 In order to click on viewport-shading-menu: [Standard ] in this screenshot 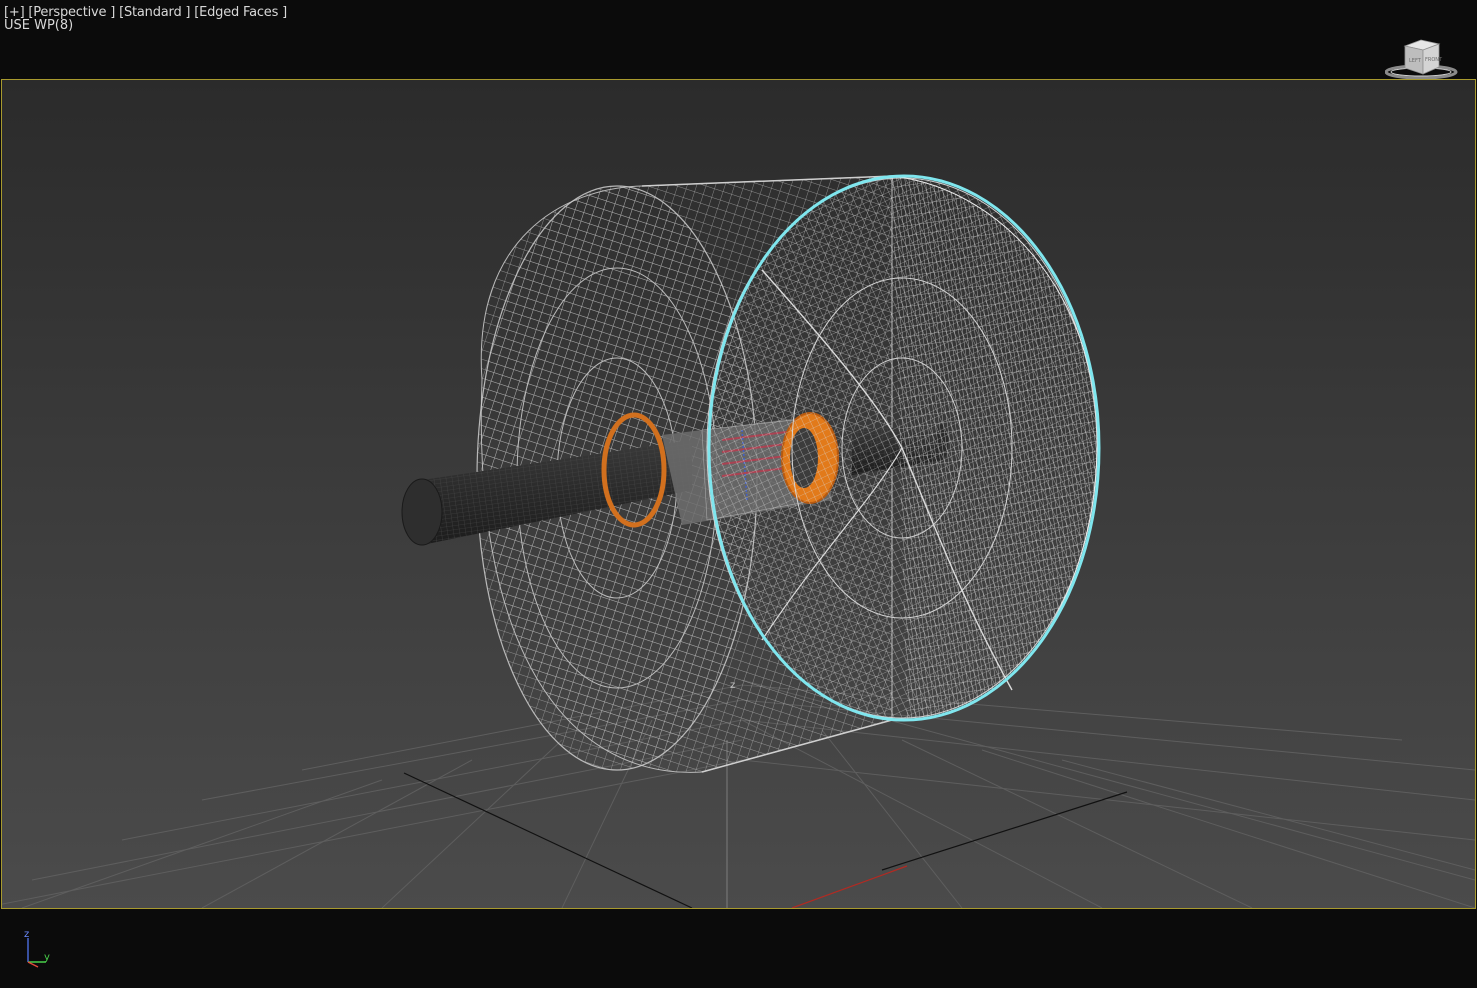, I will do `click(154, 12)`.